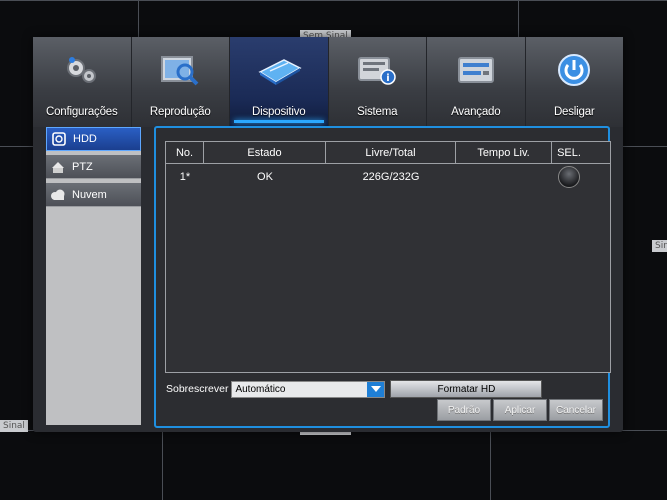 The height and width of the screenshot is (500, 667). Describe the element at coordinates (265, 152) in the screenshot. I see `col-estado: Estado` at that location.